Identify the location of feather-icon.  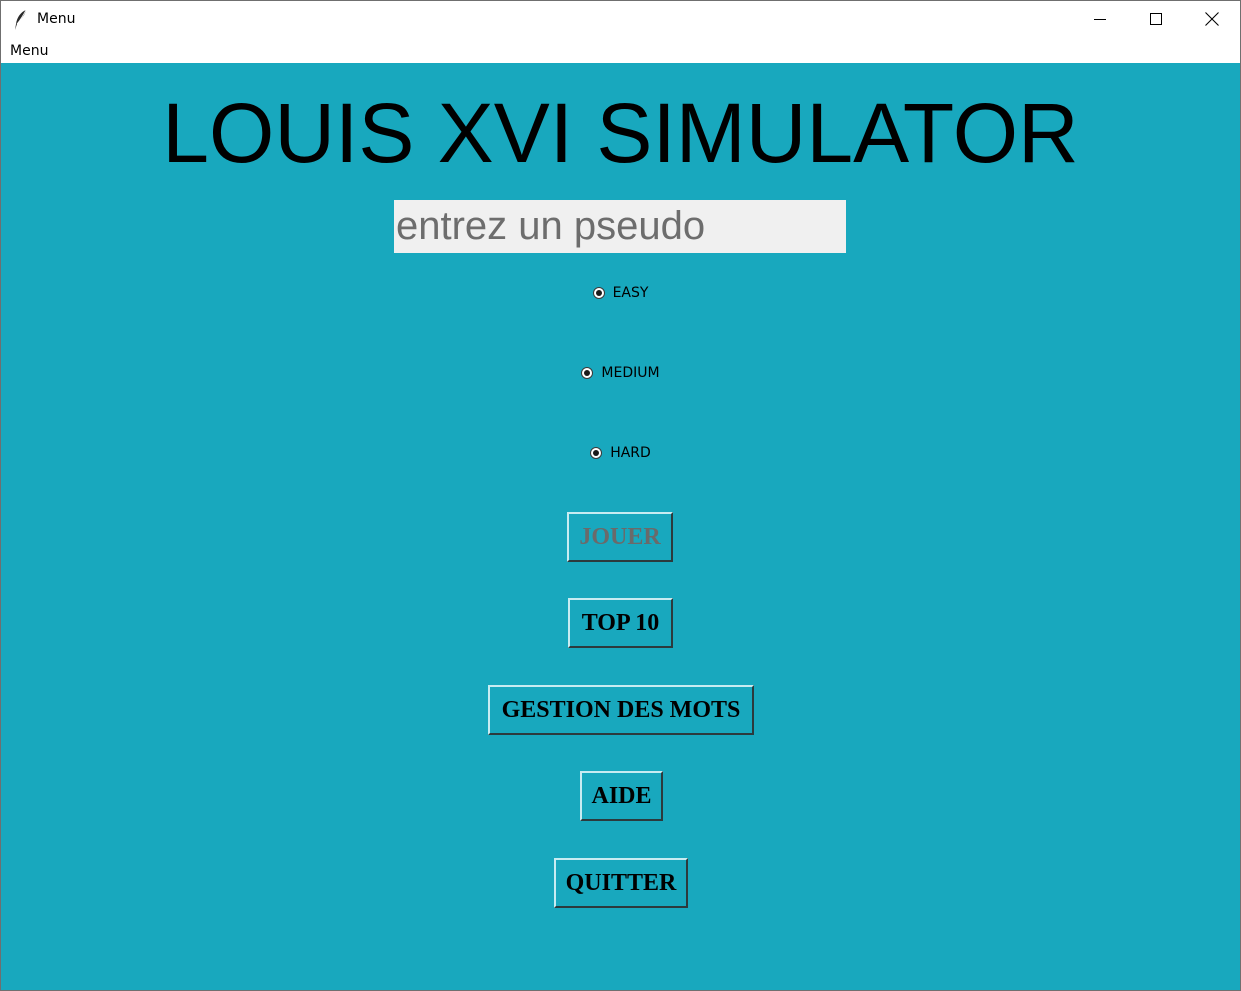
(21, 19).